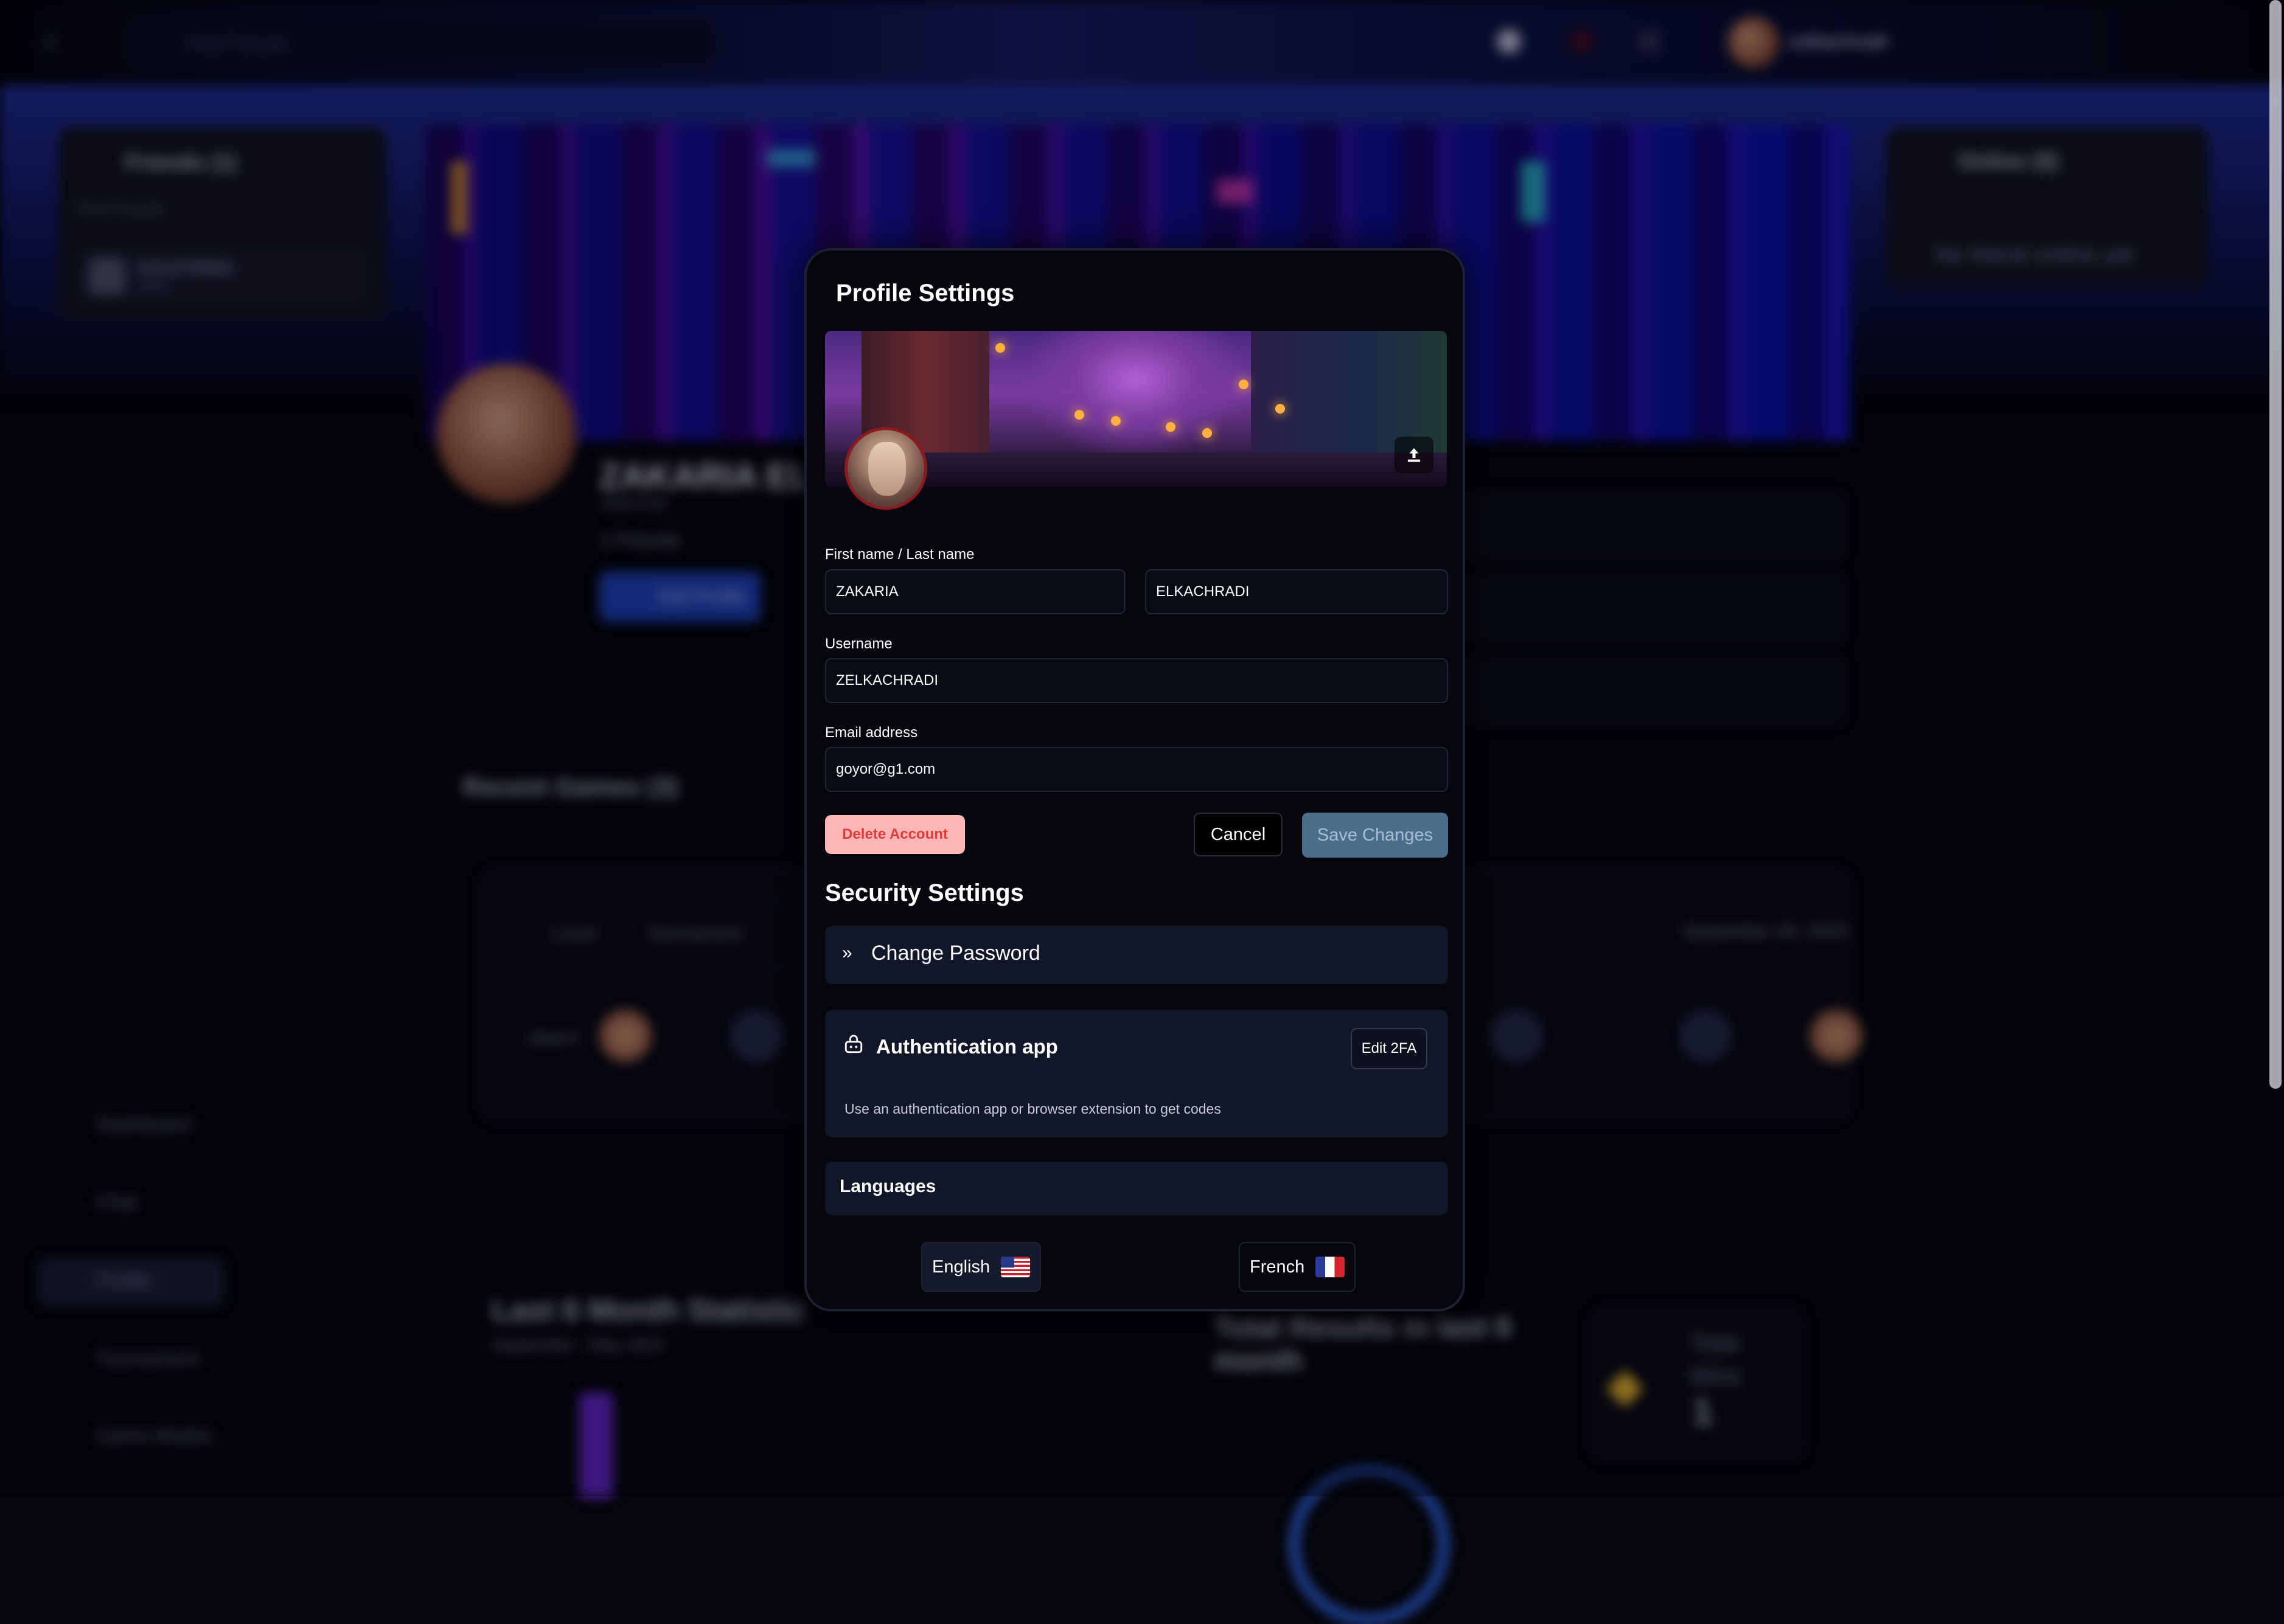  I want to click on last-name-input, so click(1296, 591).